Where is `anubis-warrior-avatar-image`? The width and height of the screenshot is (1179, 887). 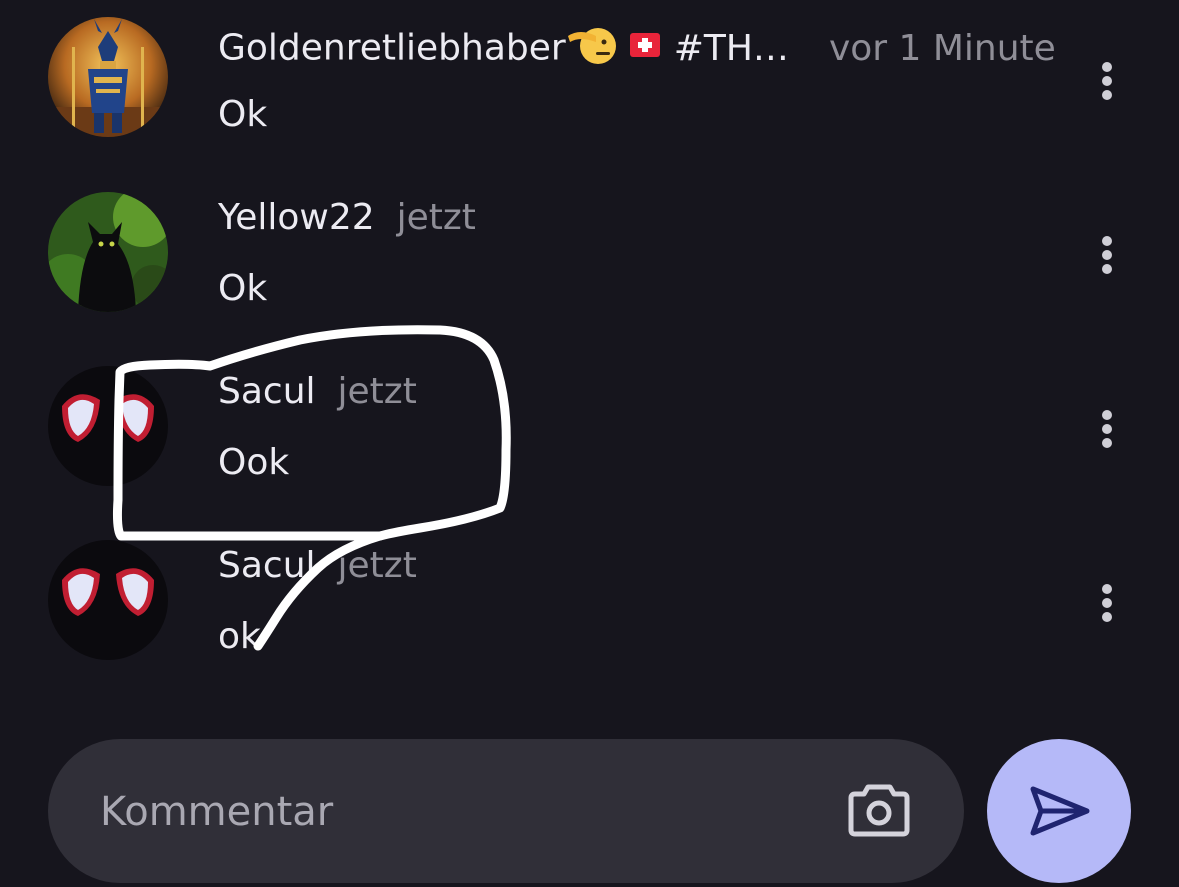 anubis-warrior-avatar-image is located at coordinates (108, 77).